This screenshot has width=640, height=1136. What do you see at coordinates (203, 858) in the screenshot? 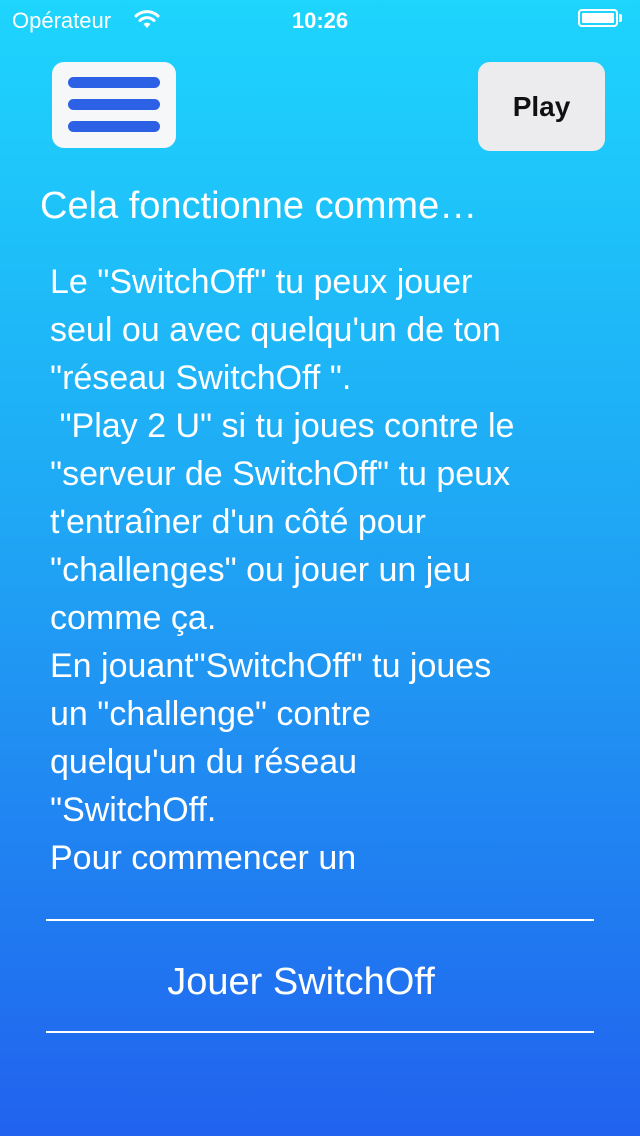
I see `description-line: Pour commencer un` at bounding box center [203, 858].